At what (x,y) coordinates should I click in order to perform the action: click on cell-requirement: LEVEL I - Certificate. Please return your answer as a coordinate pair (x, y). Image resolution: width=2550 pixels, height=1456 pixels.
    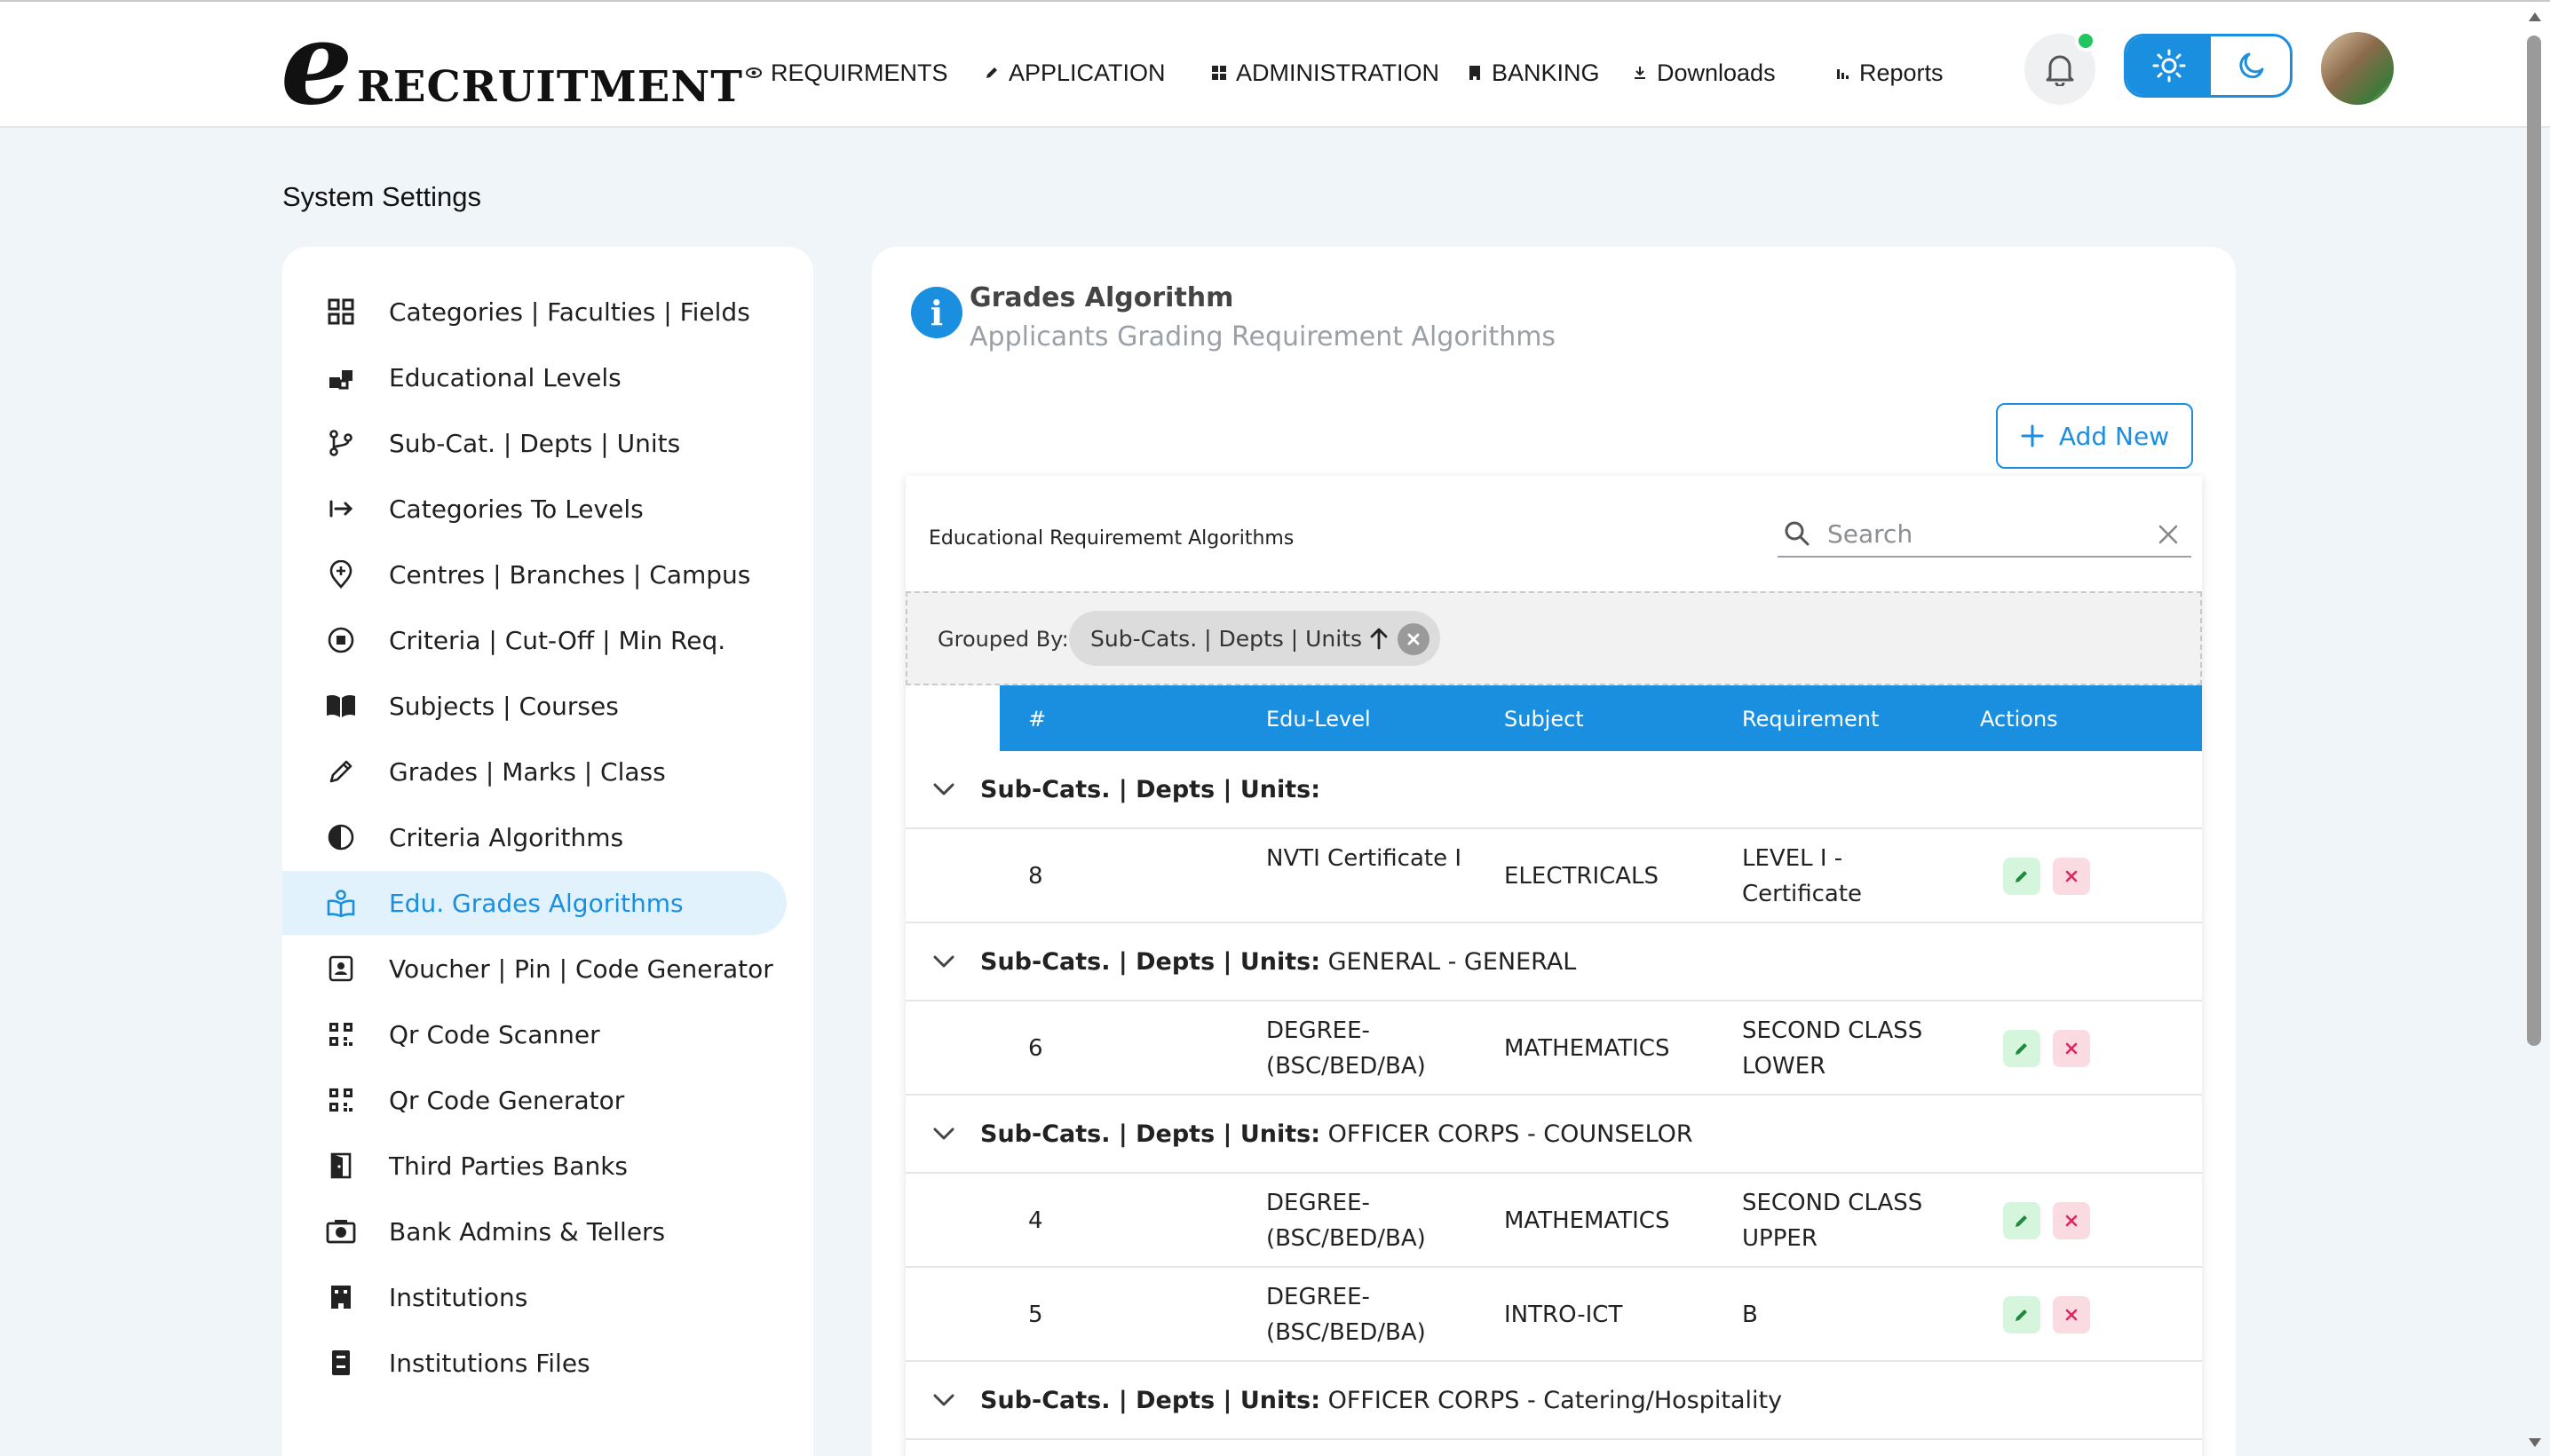
    Looking at the image, I should click on (1802, 876).